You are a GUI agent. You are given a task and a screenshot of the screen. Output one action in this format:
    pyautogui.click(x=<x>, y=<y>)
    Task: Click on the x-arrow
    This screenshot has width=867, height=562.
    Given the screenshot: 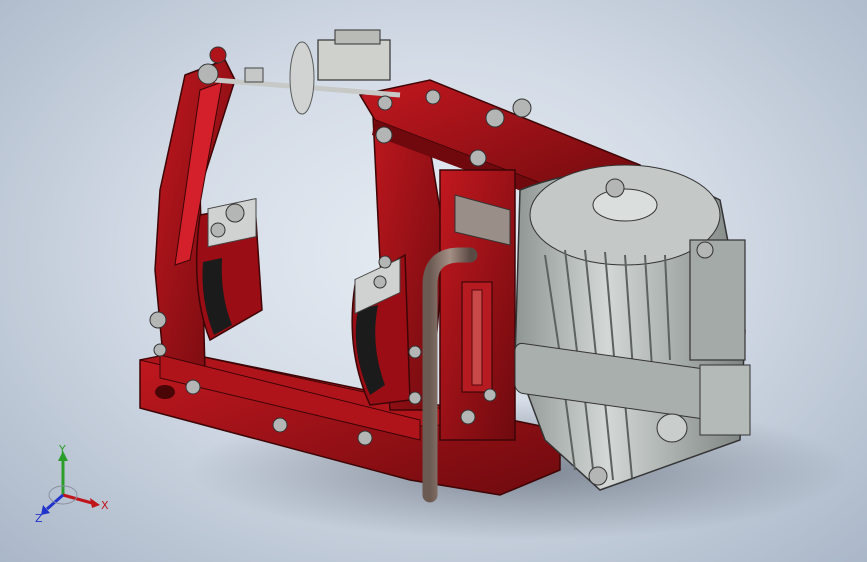 What is the action you would take?
    pyautogui.click(x=95, y=503)
    